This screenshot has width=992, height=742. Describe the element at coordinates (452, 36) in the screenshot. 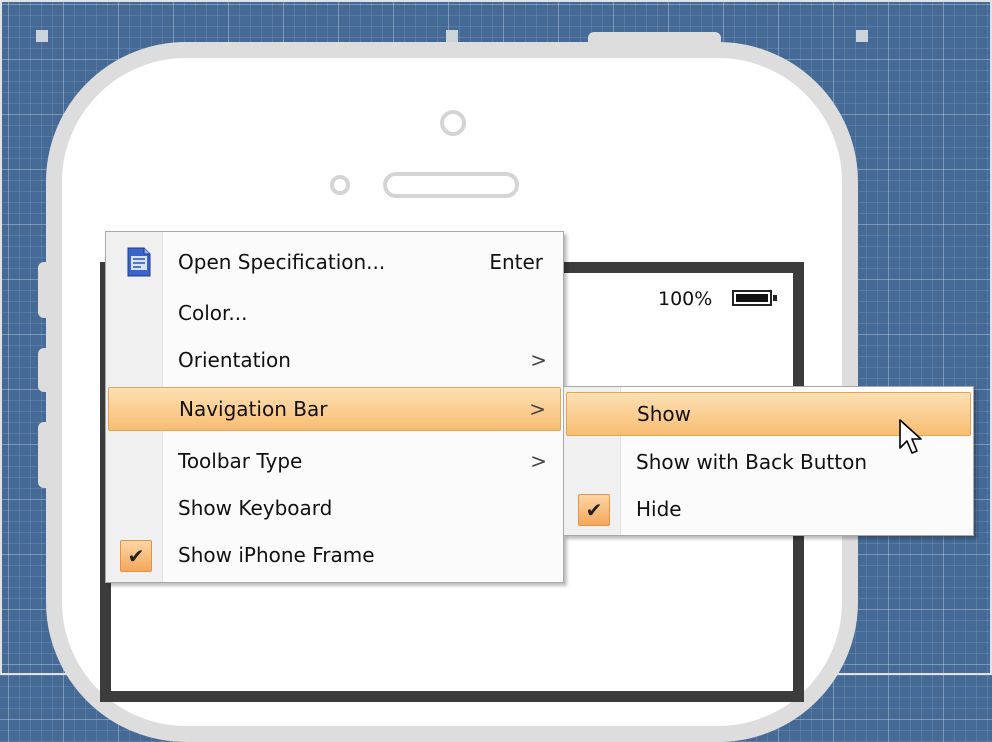

I see `resize-handle-top-center` at that location.